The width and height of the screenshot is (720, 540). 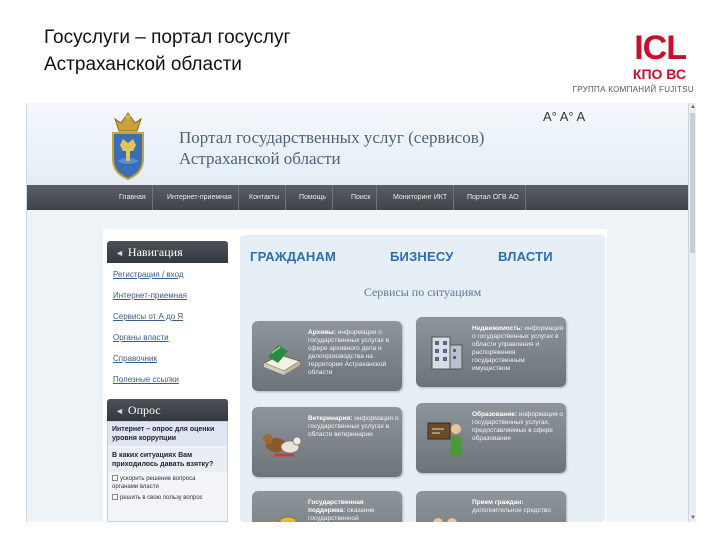 I want to click on book-icon, so click(x=282, y=360).